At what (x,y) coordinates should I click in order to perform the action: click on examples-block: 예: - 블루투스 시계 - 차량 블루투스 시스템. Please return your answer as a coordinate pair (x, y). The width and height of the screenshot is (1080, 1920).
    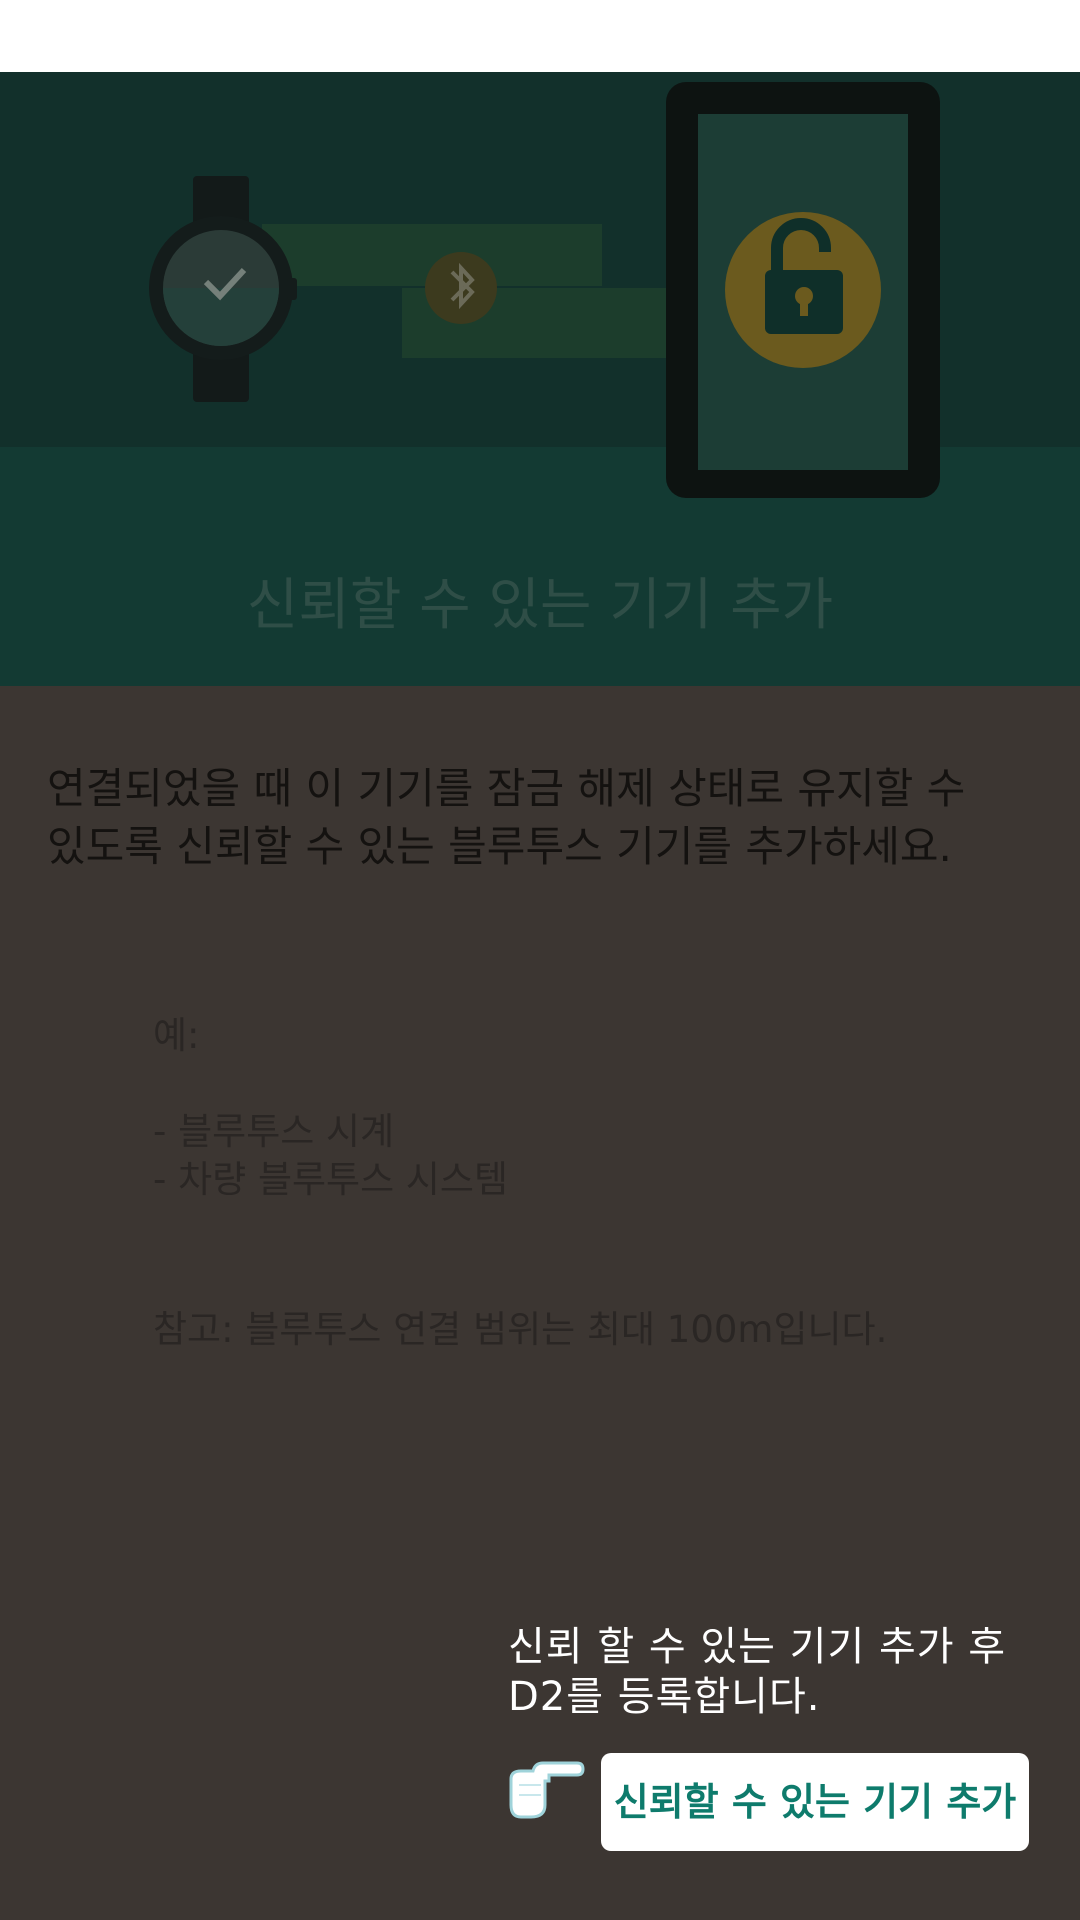
    Looking at the image, I should click on (583, 1108).